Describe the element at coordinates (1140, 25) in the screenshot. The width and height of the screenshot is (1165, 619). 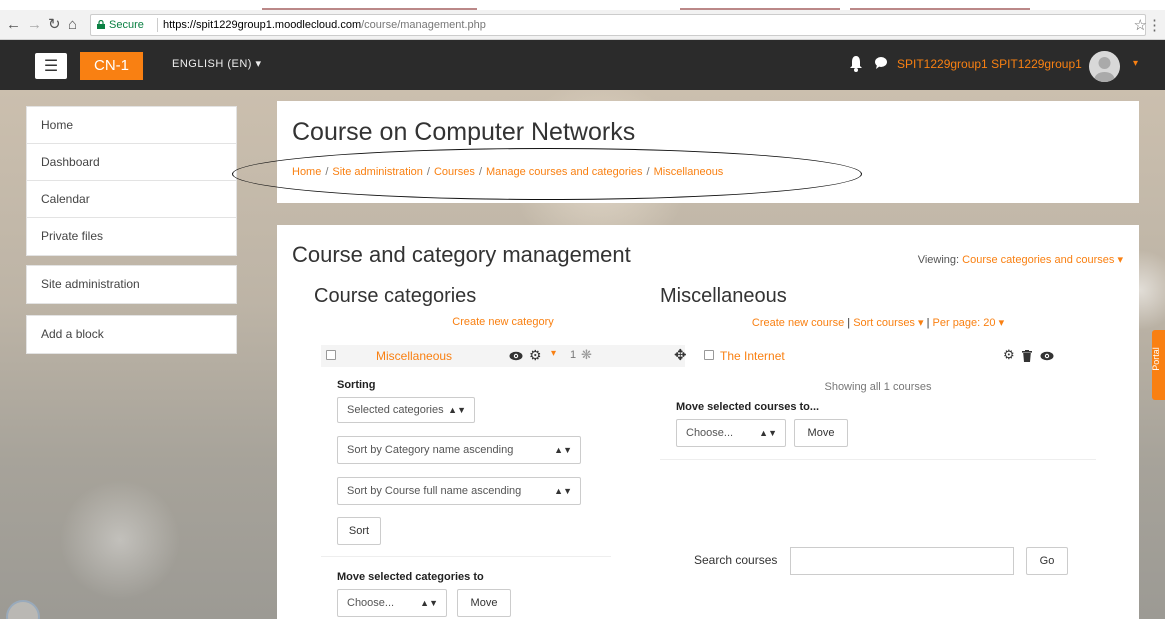
I see `bookmark-star-icon: ☆` at that location.